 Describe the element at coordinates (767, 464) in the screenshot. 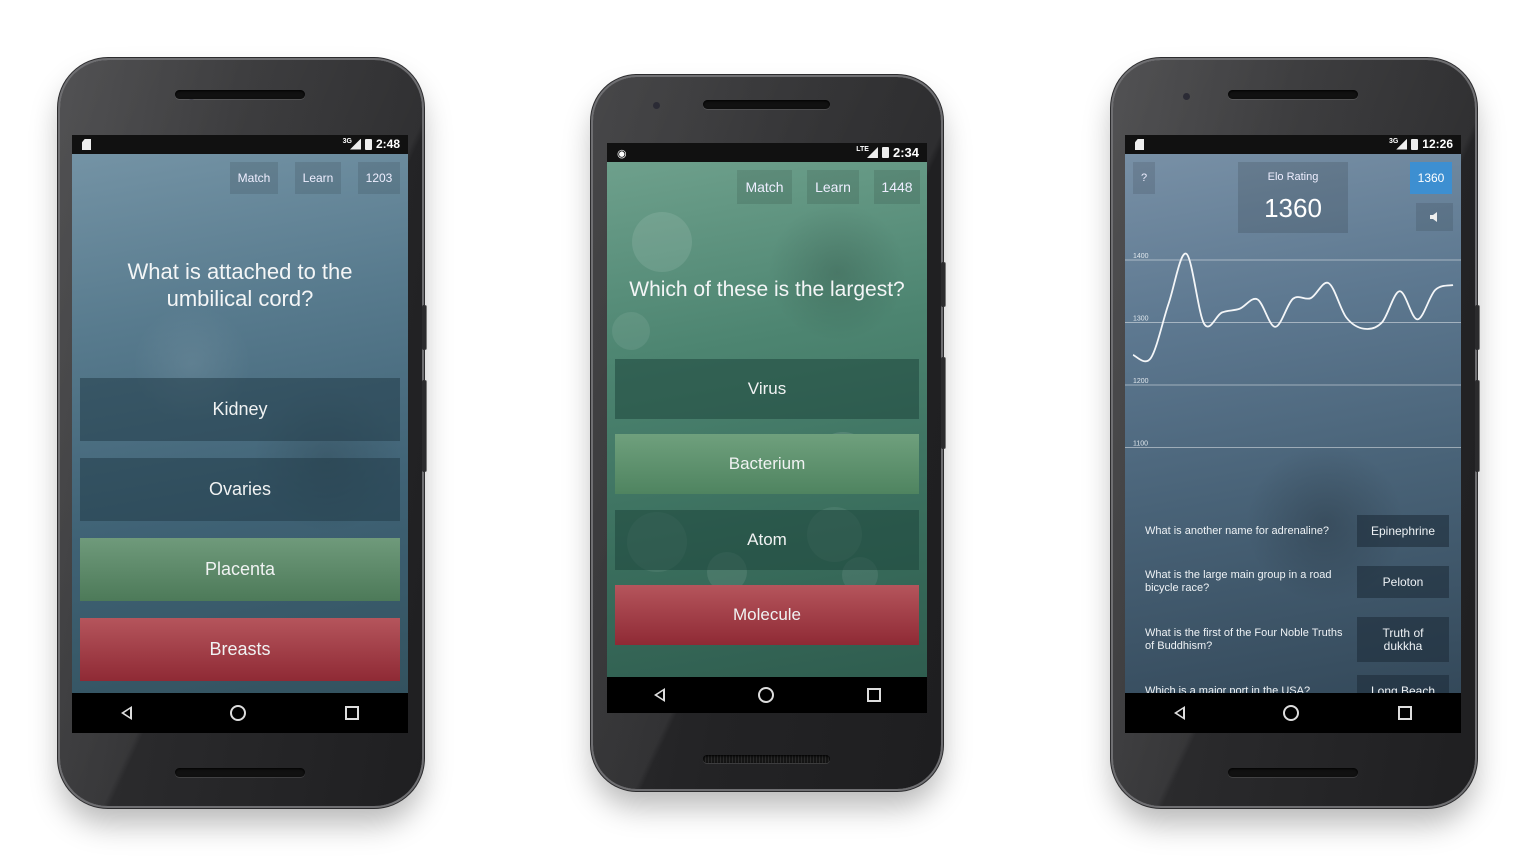

I see `answer-option-correct: Bacterium` at that location.